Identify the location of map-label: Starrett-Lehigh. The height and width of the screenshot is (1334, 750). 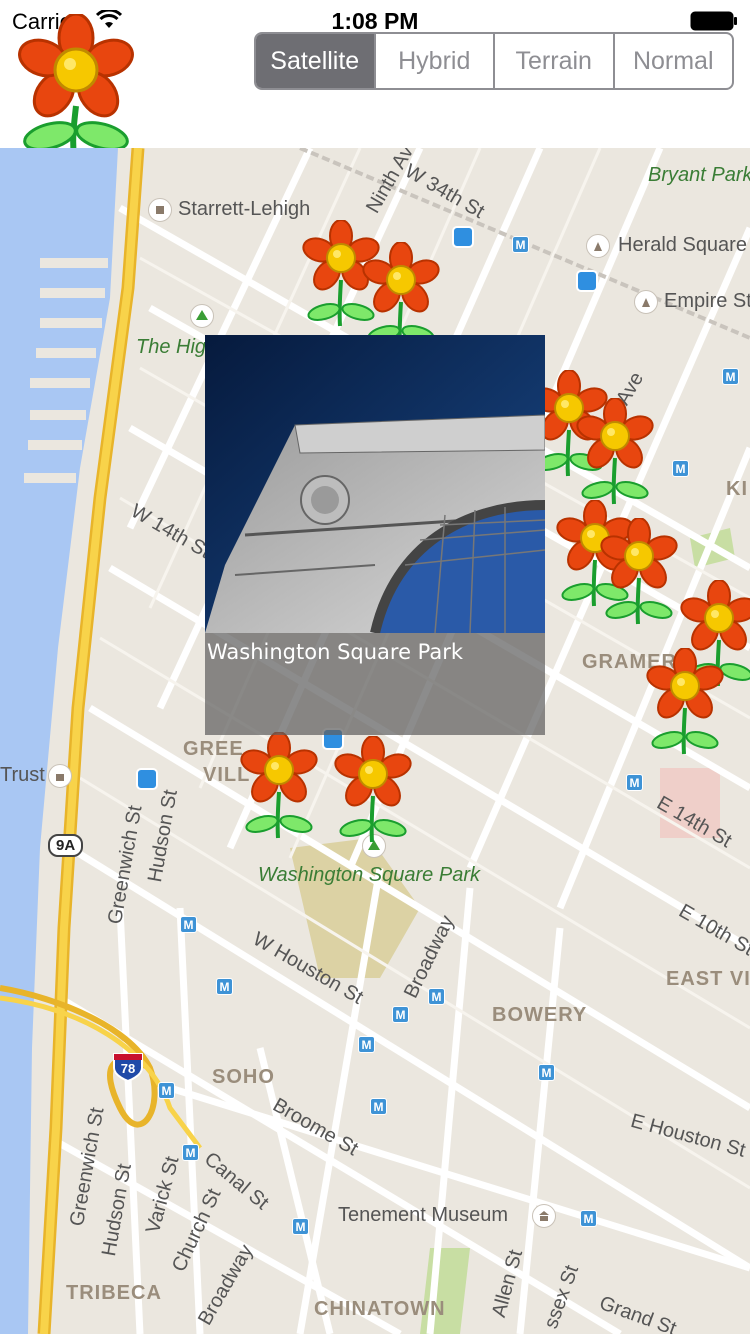
(244, 209).